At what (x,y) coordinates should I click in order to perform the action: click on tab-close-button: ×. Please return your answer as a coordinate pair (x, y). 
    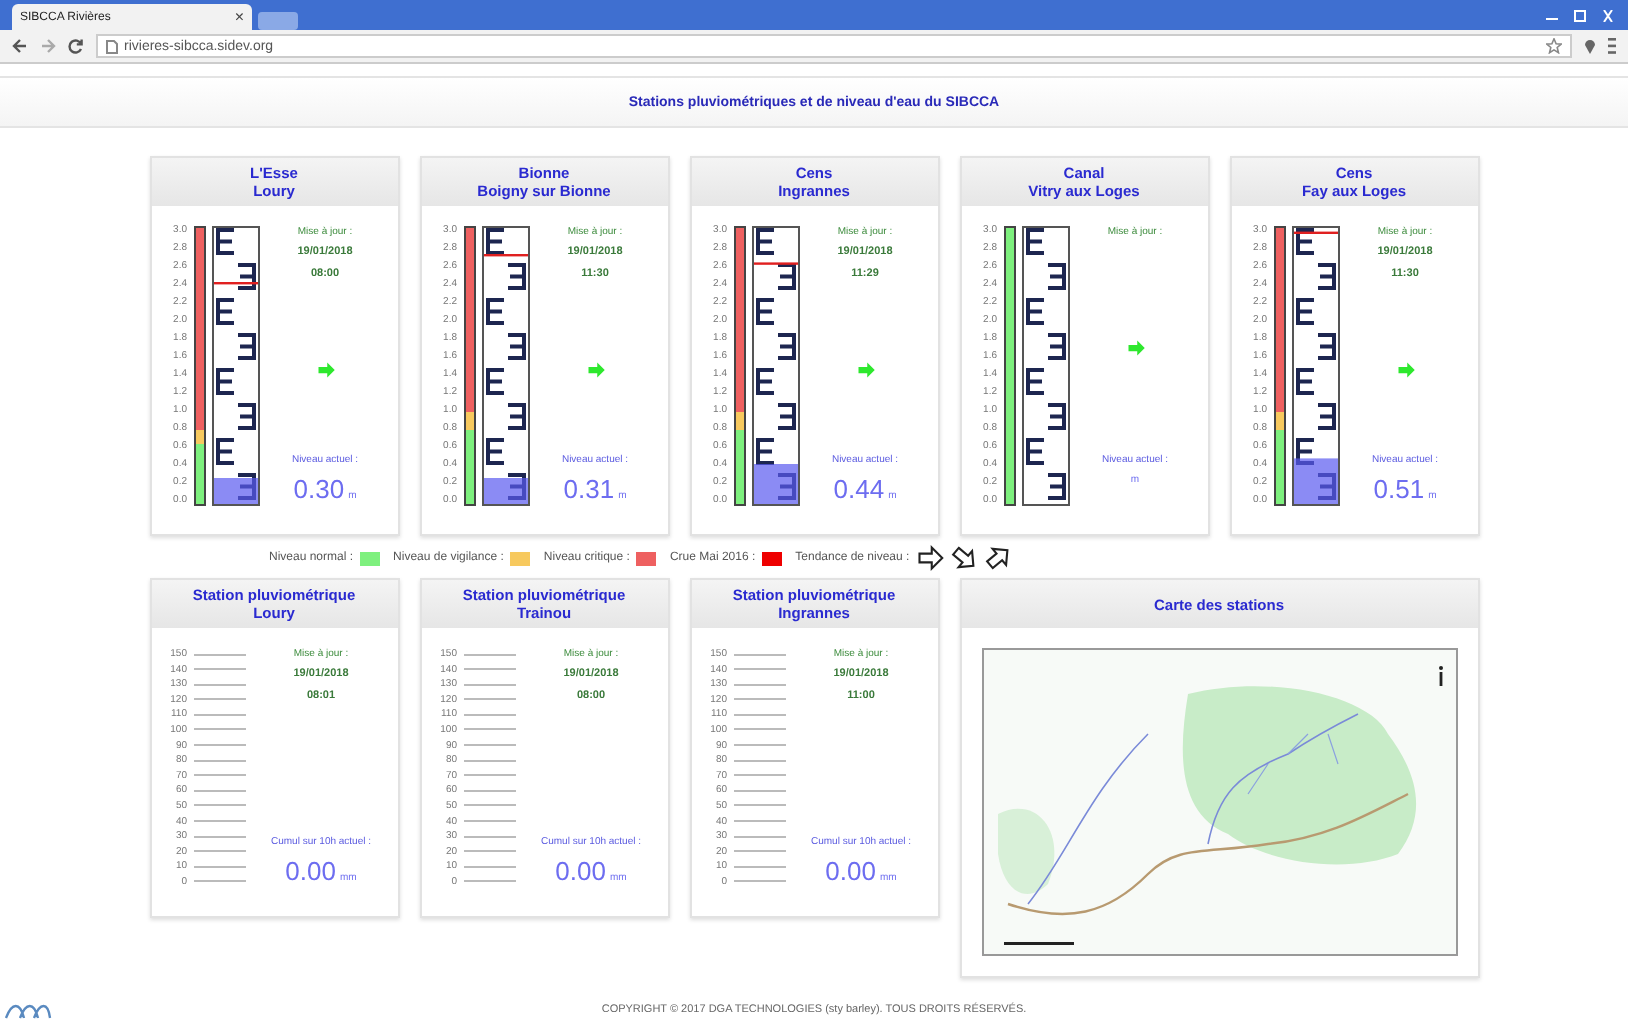
    Looking at the image, I should click on (239, 17).